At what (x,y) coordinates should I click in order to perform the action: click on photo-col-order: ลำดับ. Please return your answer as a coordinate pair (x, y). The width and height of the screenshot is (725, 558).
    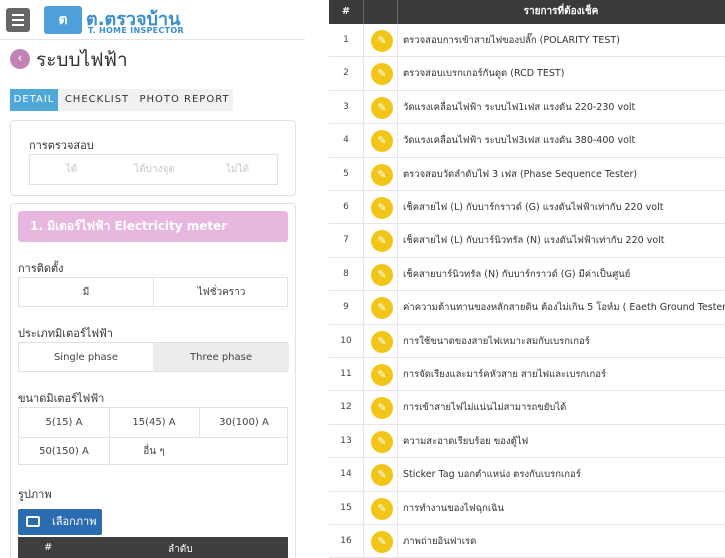
    Looking at the image, I should click on (180, 549).